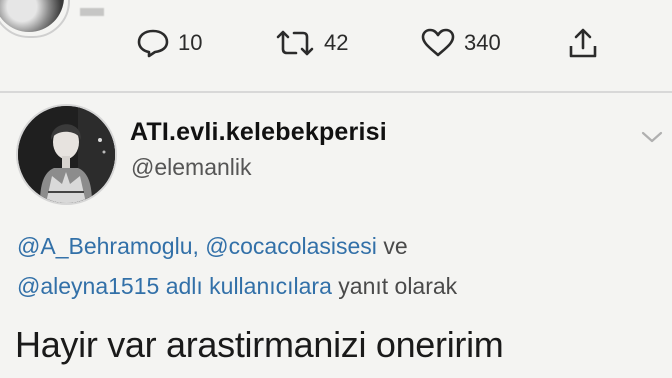 This screenshot has height=378, width=672. Describe the element at coordinates (336, 42) in the screenshot. I see `retweet-count: 42` at that location.